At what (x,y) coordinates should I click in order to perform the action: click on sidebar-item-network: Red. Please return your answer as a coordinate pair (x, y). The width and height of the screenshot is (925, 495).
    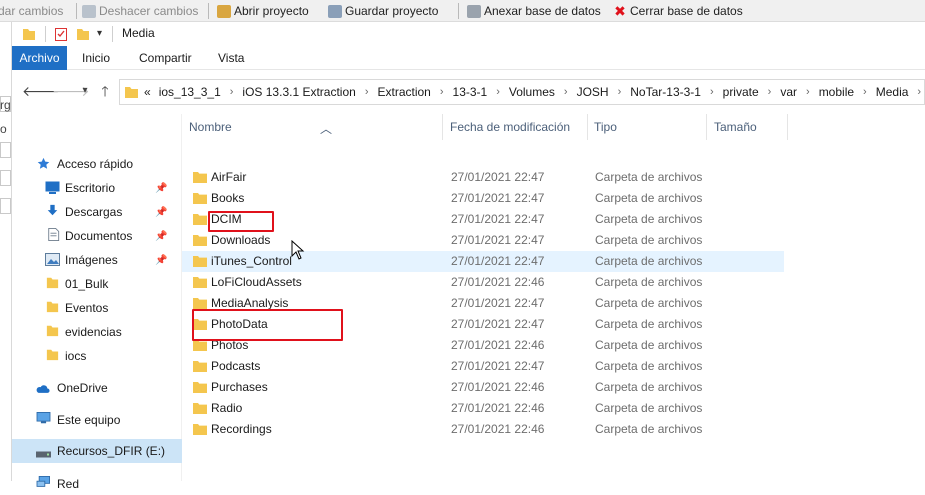
    Looking at the image, I should click on (97, 484).